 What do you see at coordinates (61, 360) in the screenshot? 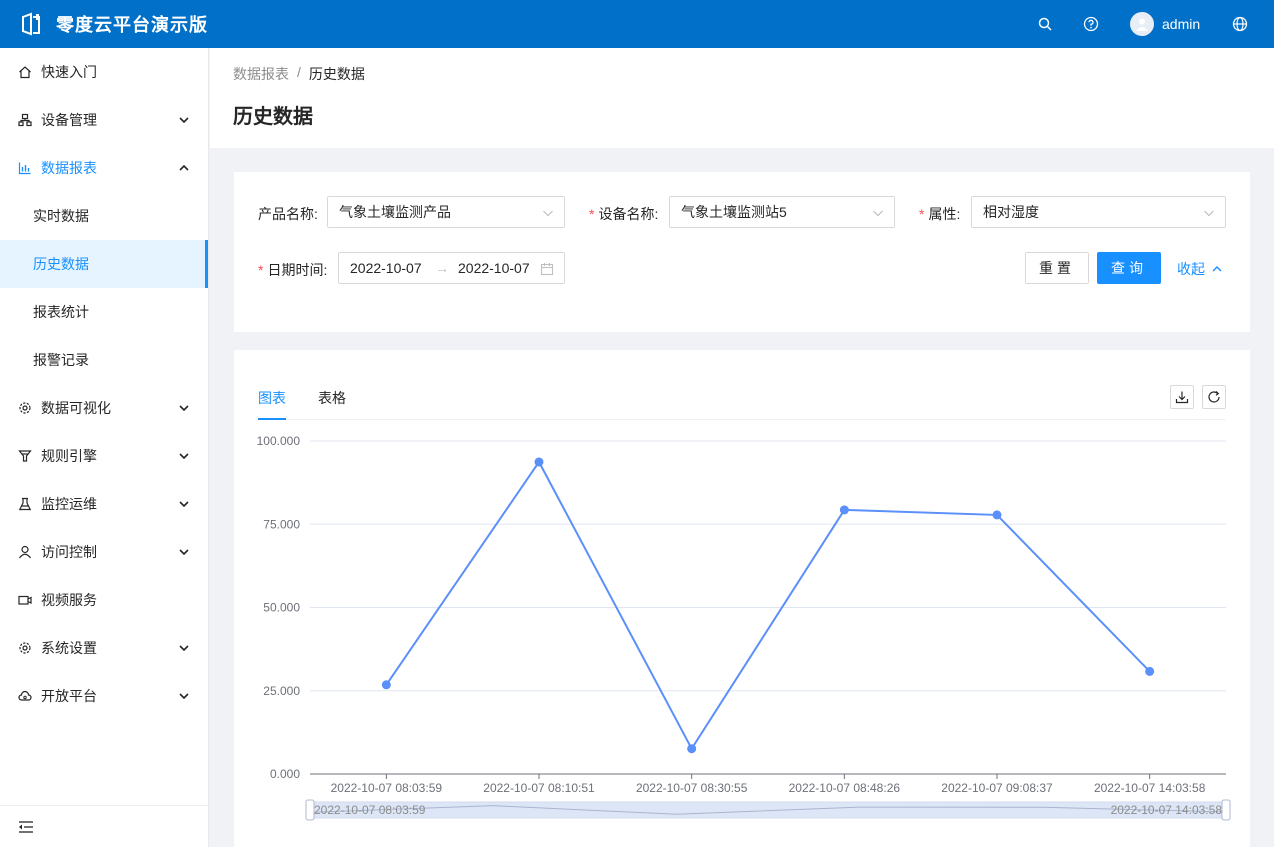
I see `sidebar-subitem-label: 报警记录` at bounding box center [61, 360].